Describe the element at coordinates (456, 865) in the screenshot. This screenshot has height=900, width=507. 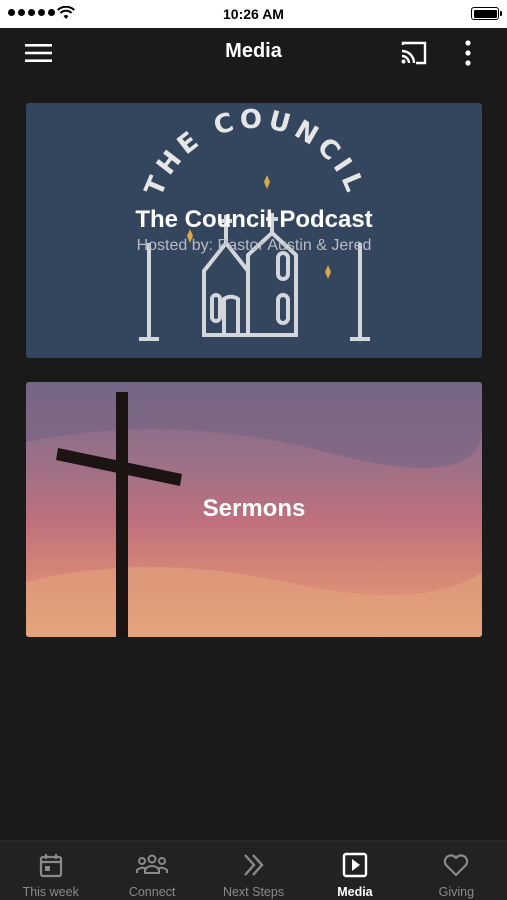
I see `heart-icon` at that location.